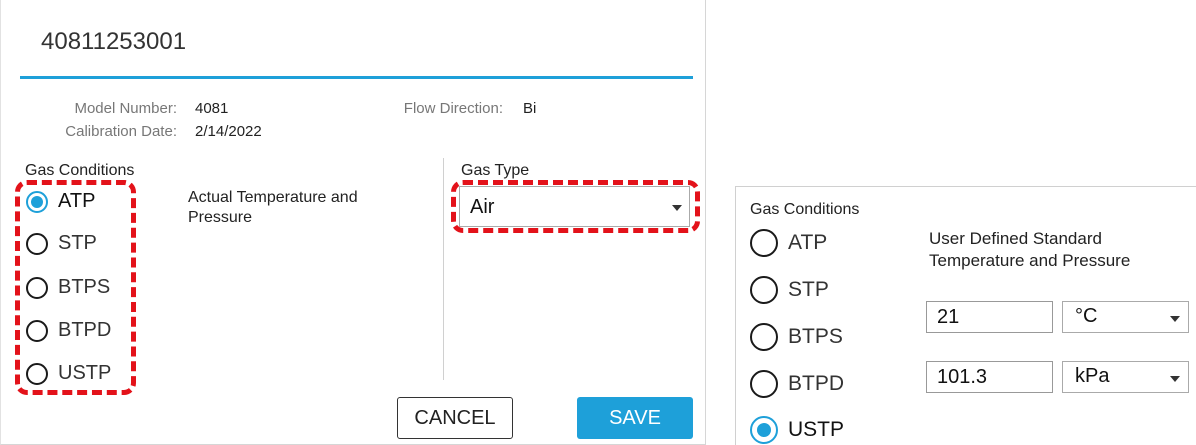  I want to click on flow-direction-label: Flow Direction:, so click(453, 108).